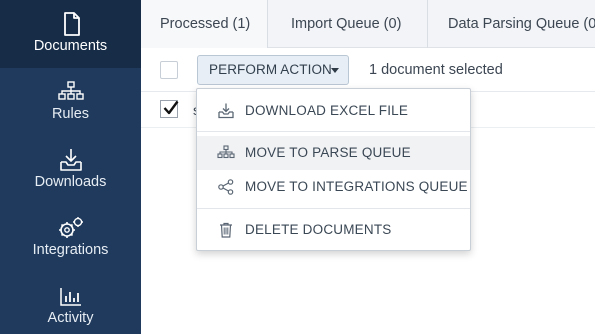 This screenshot has height=334, width=595. I want to click on check-icon, so click(171, 107).